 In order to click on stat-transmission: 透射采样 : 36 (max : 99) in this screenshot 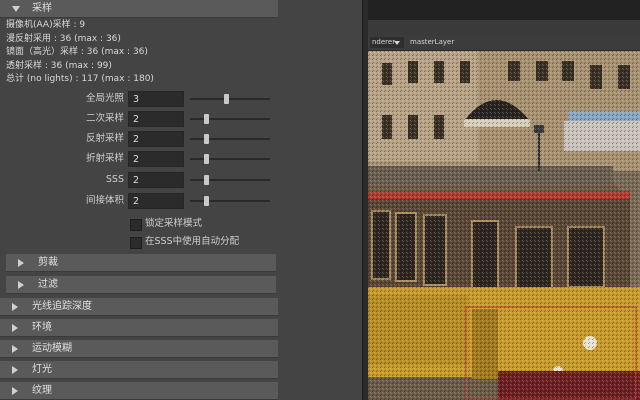, I will do `click(59, 66)`.